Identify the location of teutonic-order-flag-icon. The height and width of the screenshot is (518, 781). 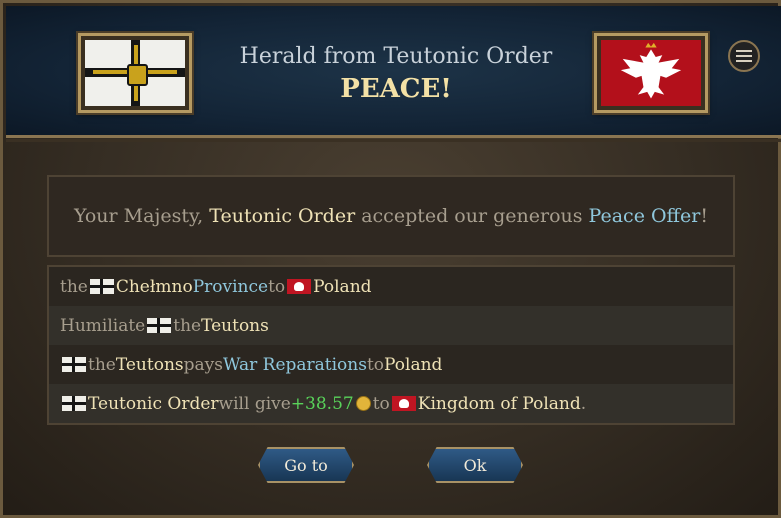
(135, 73).